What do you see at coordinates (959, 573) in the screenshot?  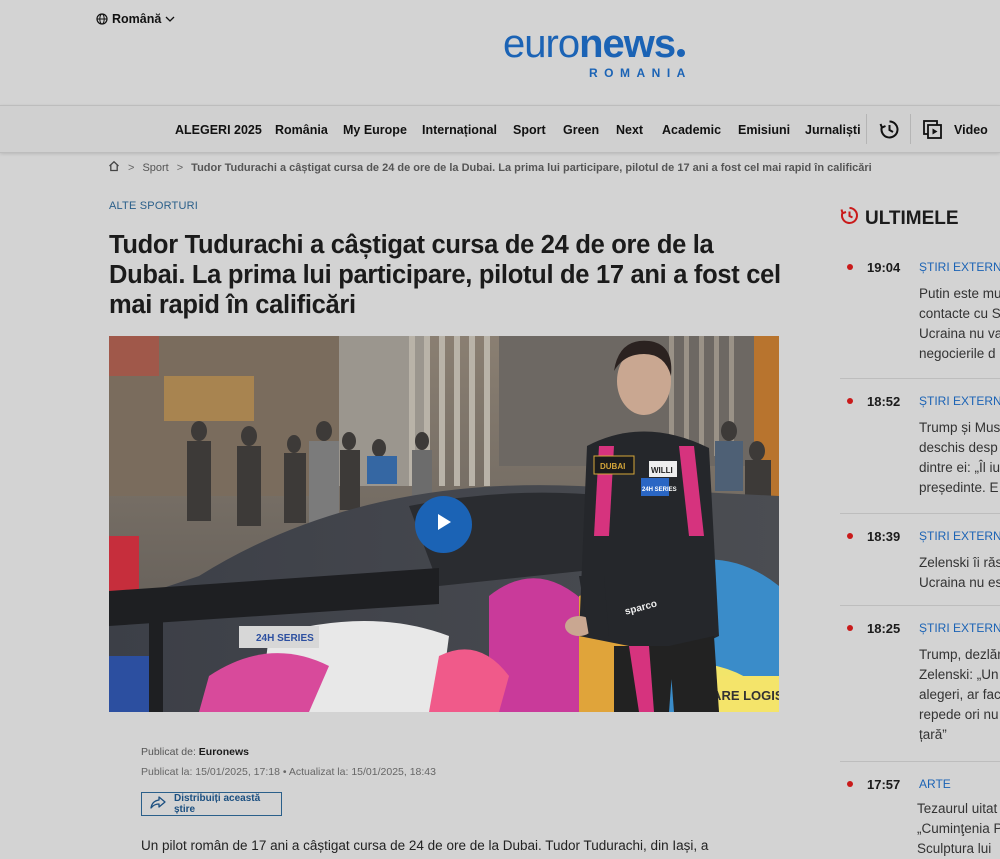 I see `news-headline: Zelenski îi răs Ucraina nu es` at bounding box center [959, 573].